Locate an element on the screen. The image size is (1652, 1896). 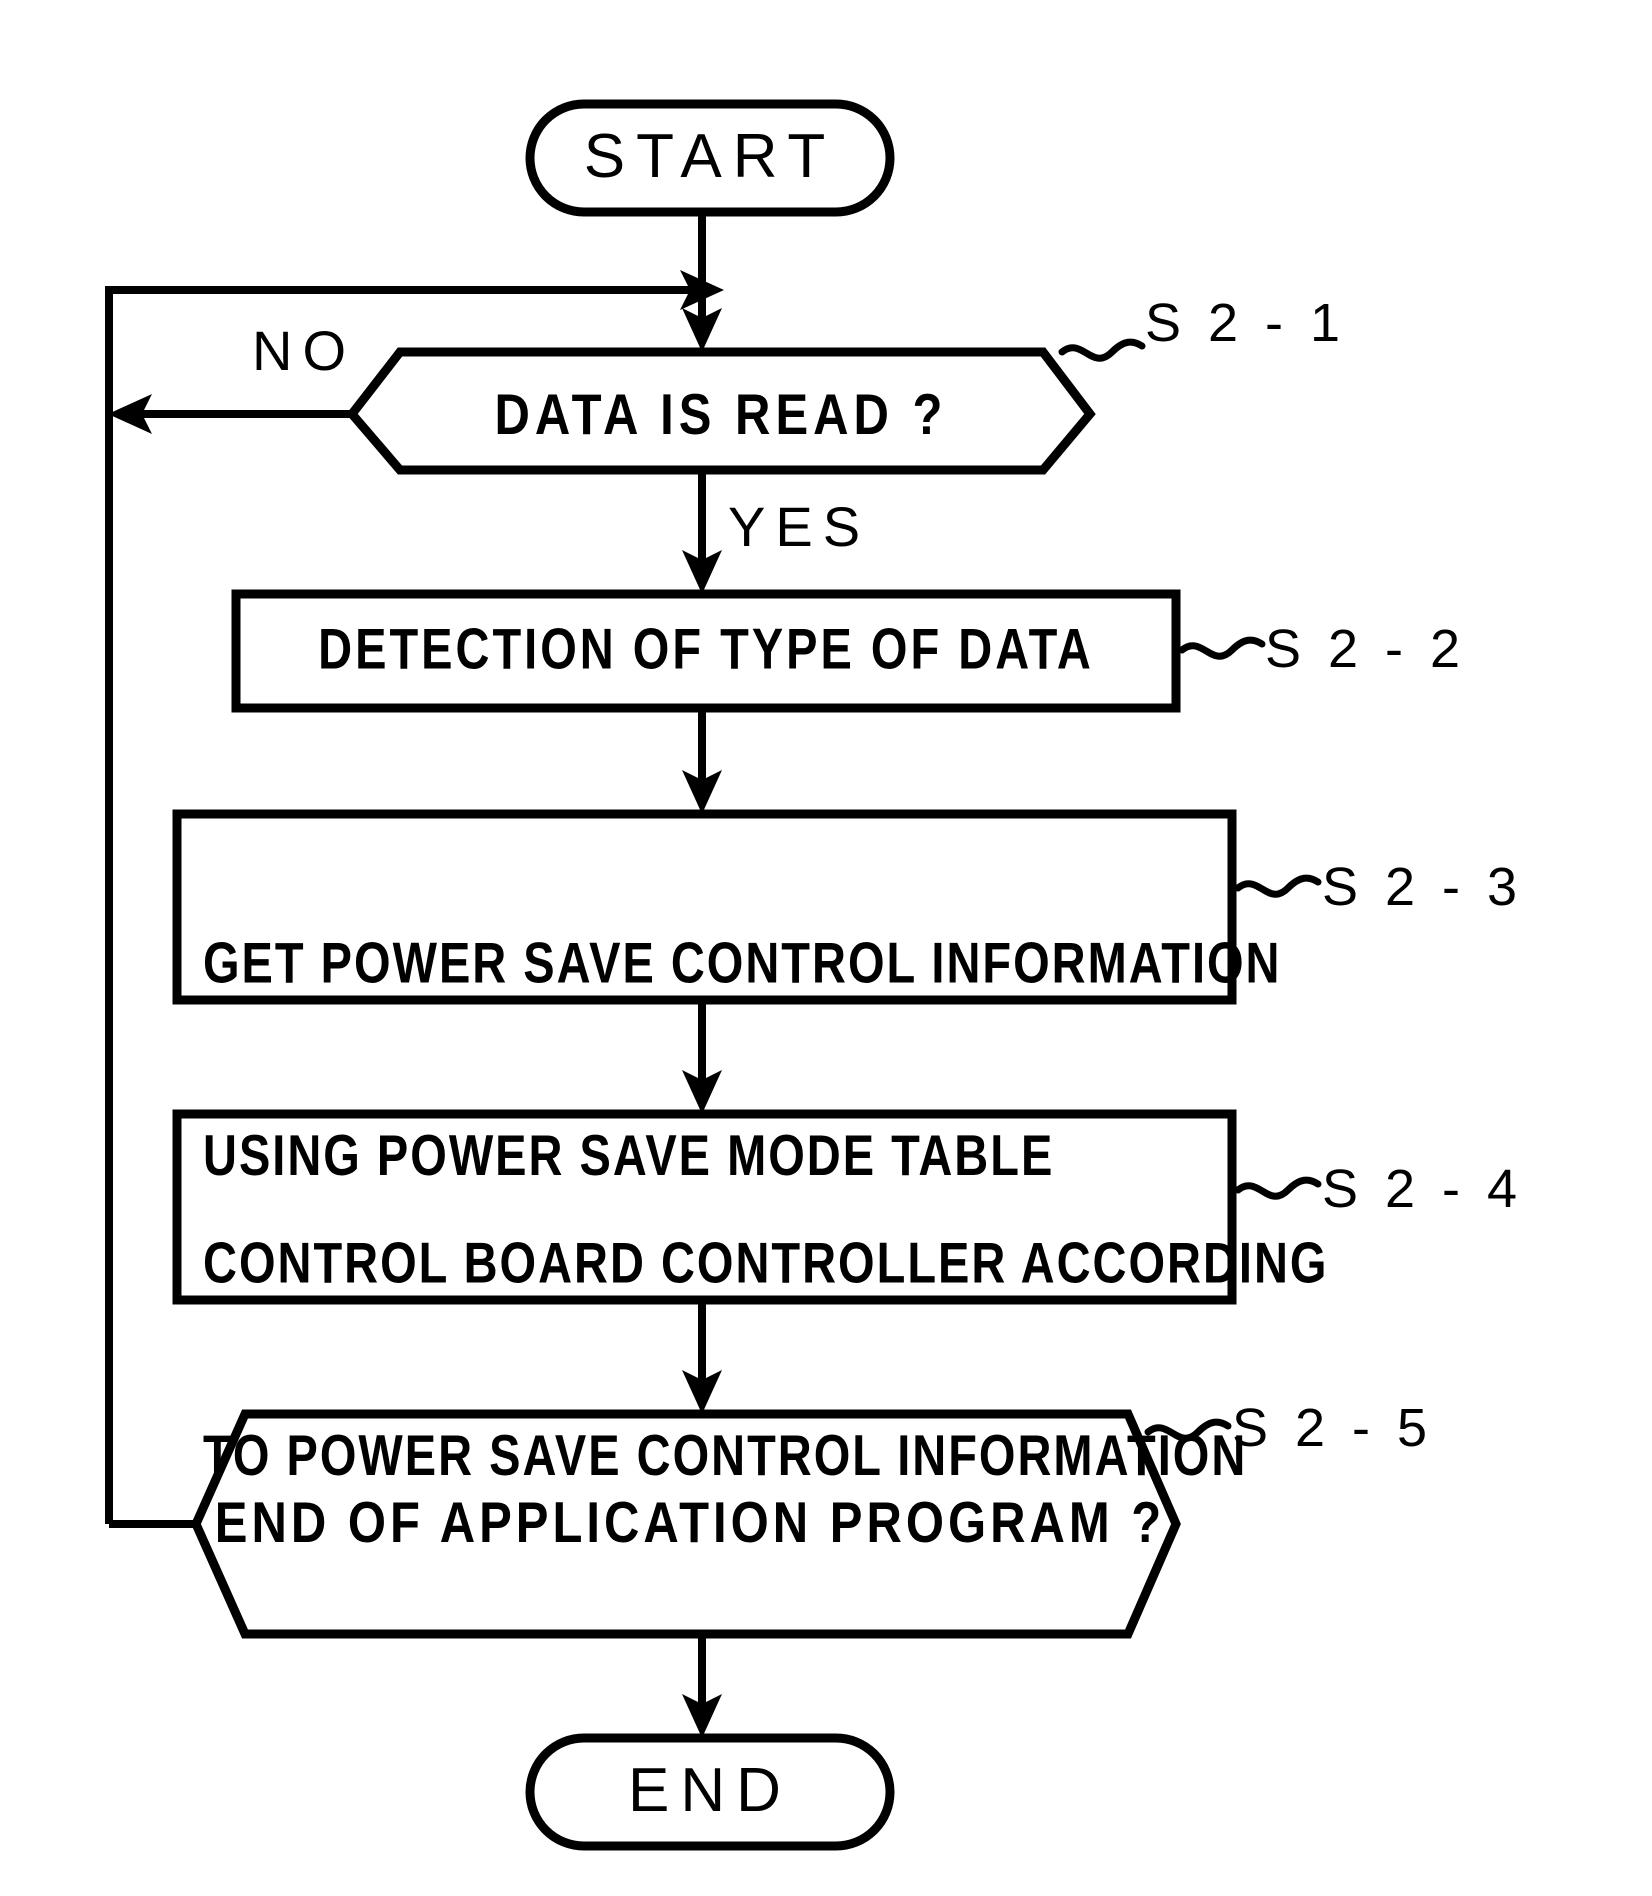
node-process-detect-label: DETECTION OF TYPE OF DATA is located at coordinates (706, 648).